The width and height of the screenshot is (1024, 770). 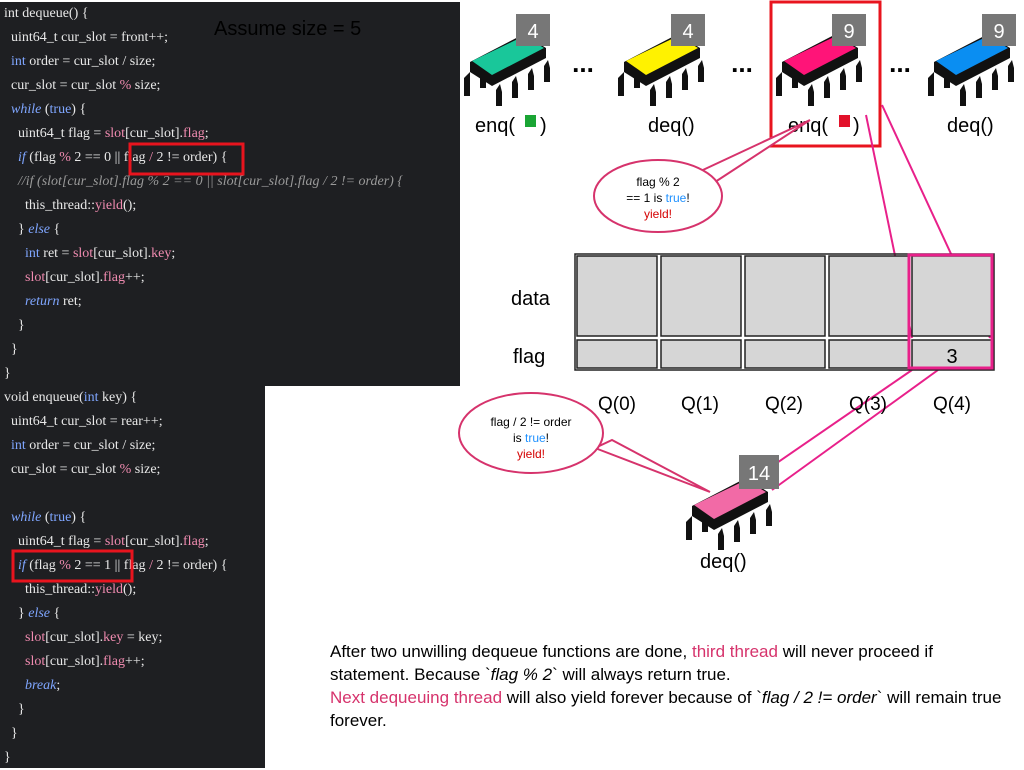 I want to click on bubble-text: is true!, so click(x=531, y=438).